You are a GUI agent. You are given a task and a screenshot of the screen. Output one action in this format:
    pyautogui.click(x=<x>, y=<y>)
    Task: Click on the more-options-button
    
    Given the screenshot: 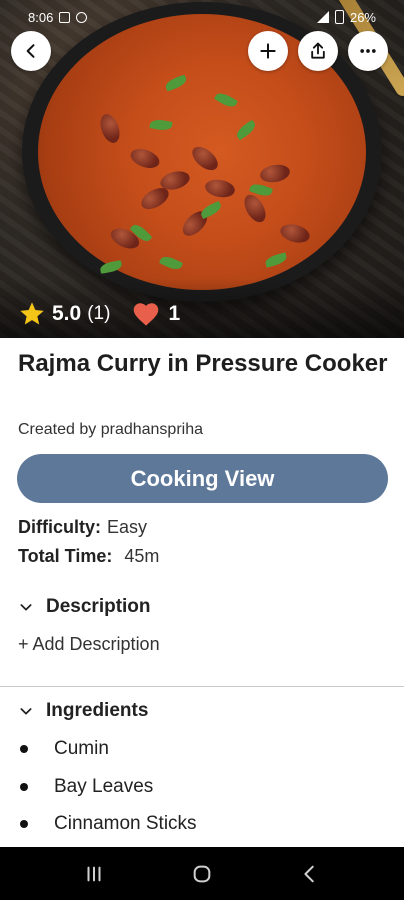 What is the action you would take?
    pyautogui.click(x=368, y=51)
    